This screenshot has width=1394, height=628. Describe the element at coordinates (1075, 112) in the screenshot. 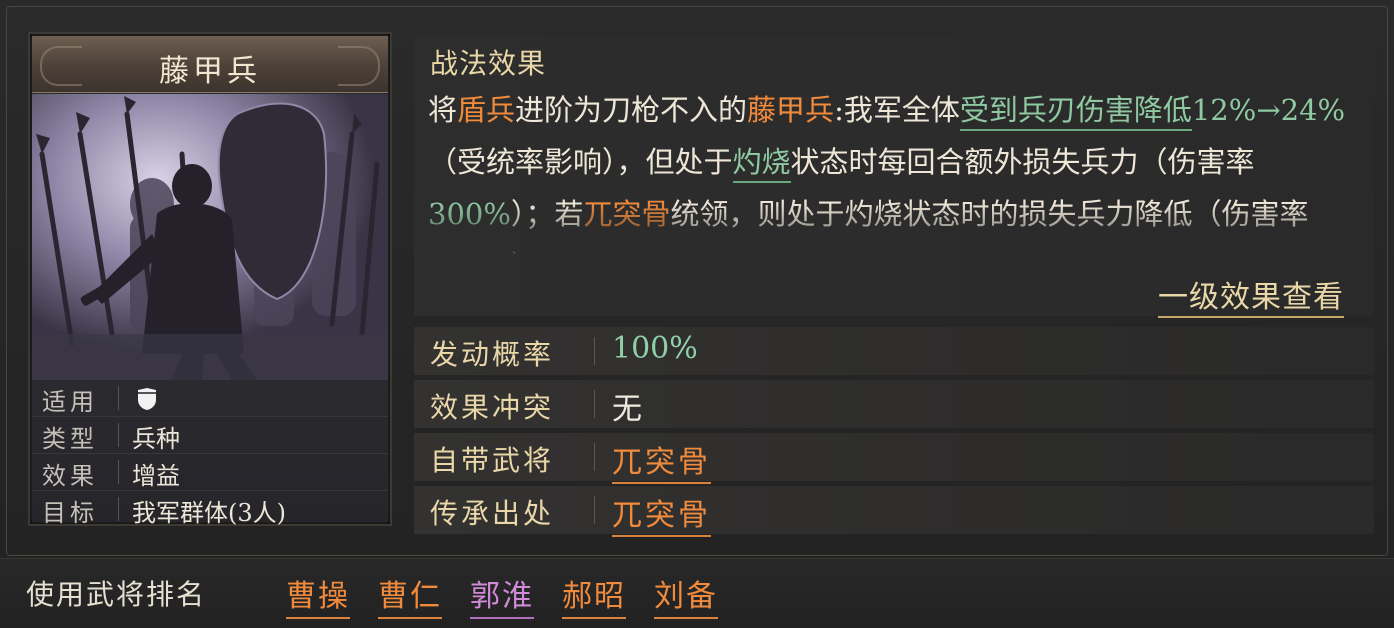

I see `description-highlight: 受到兵刃伤害降低` at that location.